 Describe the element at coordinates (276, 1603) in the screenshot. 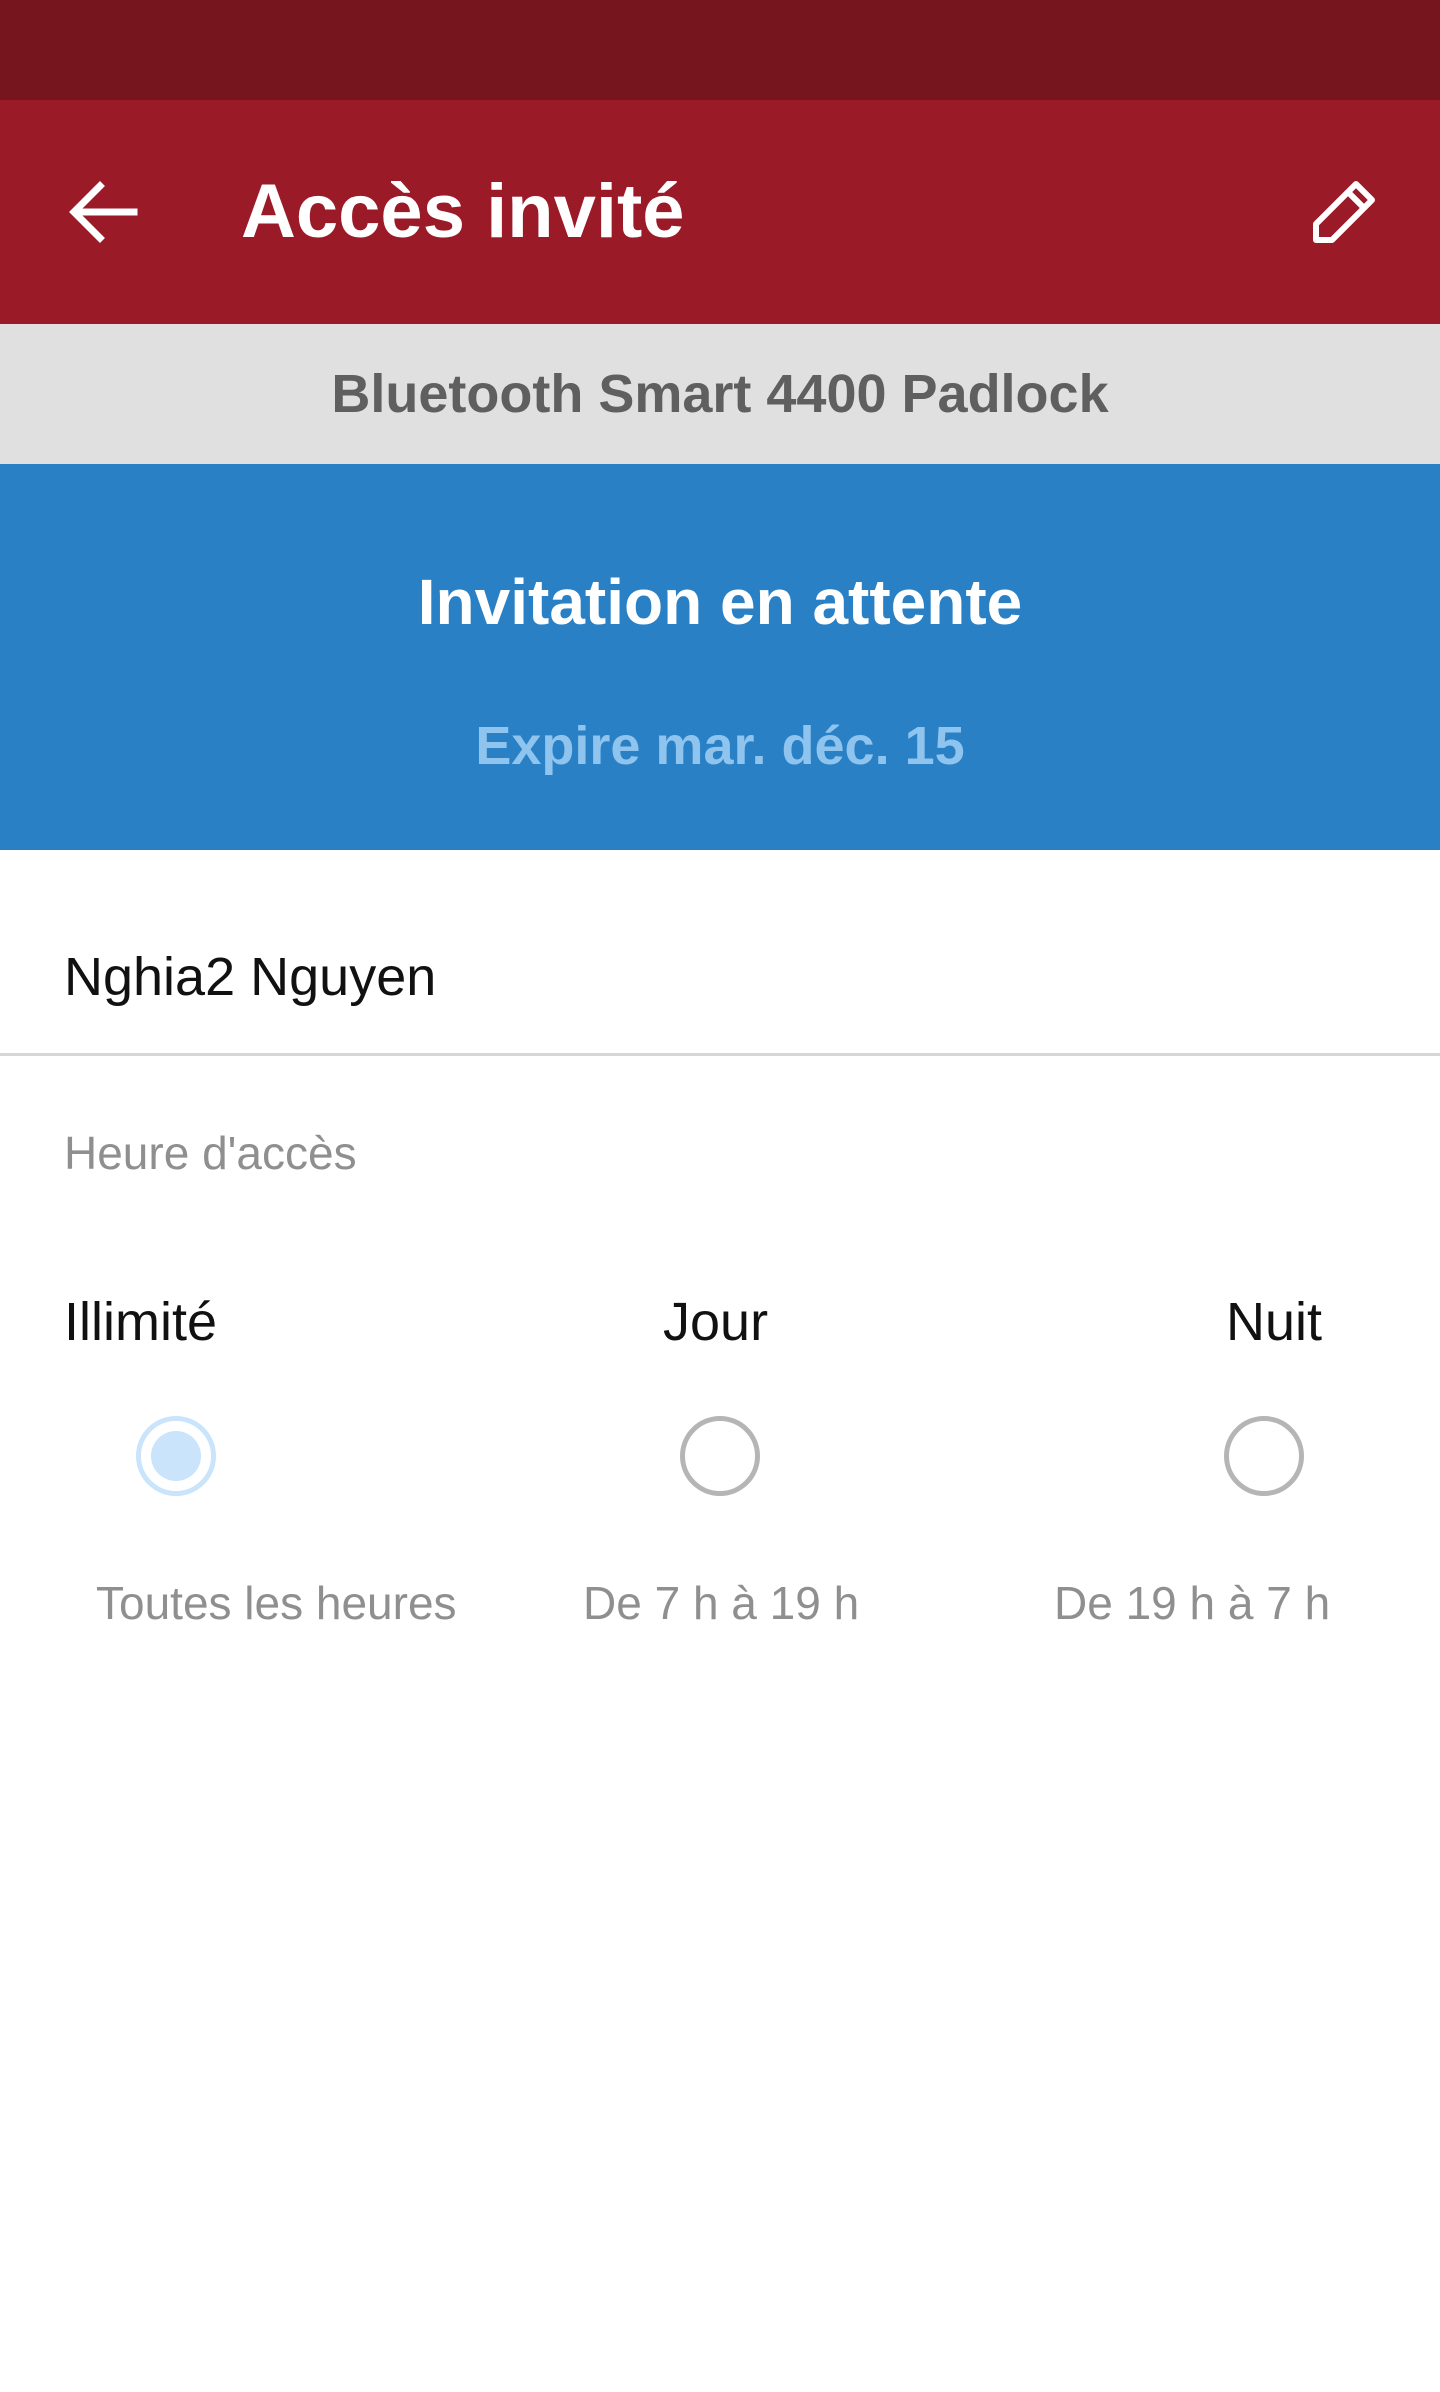

I see `option-unlimited-description: Toutes les heures` at that location.